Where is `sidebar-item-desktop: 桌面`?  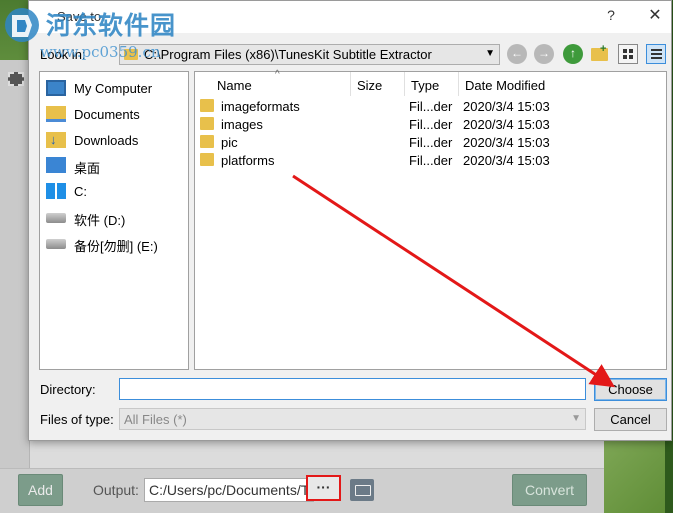
sidebar-item-desktop: 桌面 is located at coordinates (116, 165).